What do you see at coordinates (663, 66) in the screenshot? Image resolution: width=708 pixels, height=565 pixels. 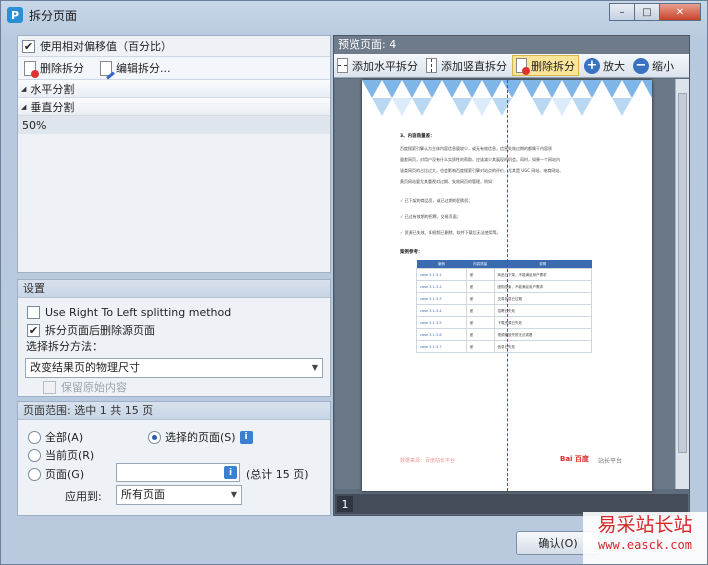 I see `zoom-out-label: 缩小` at bounding box center [663, 66].